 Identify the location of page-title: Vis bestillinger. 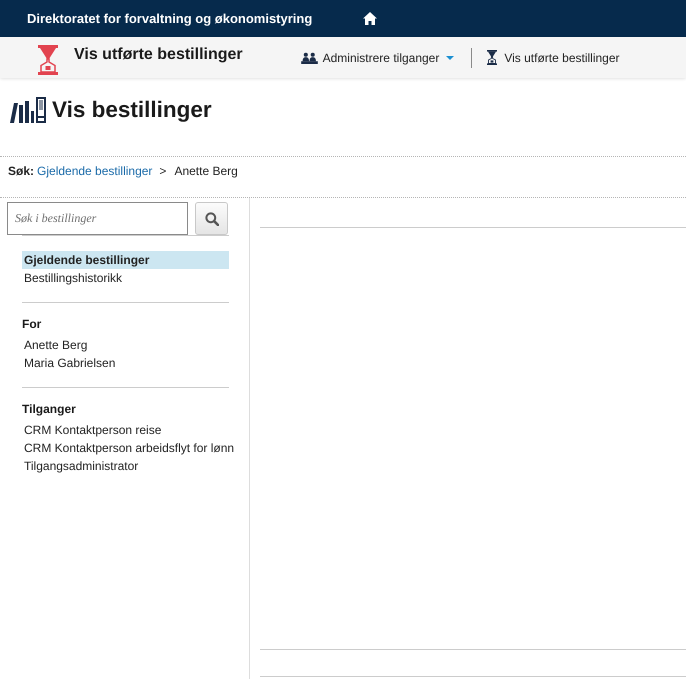
(132, 110).